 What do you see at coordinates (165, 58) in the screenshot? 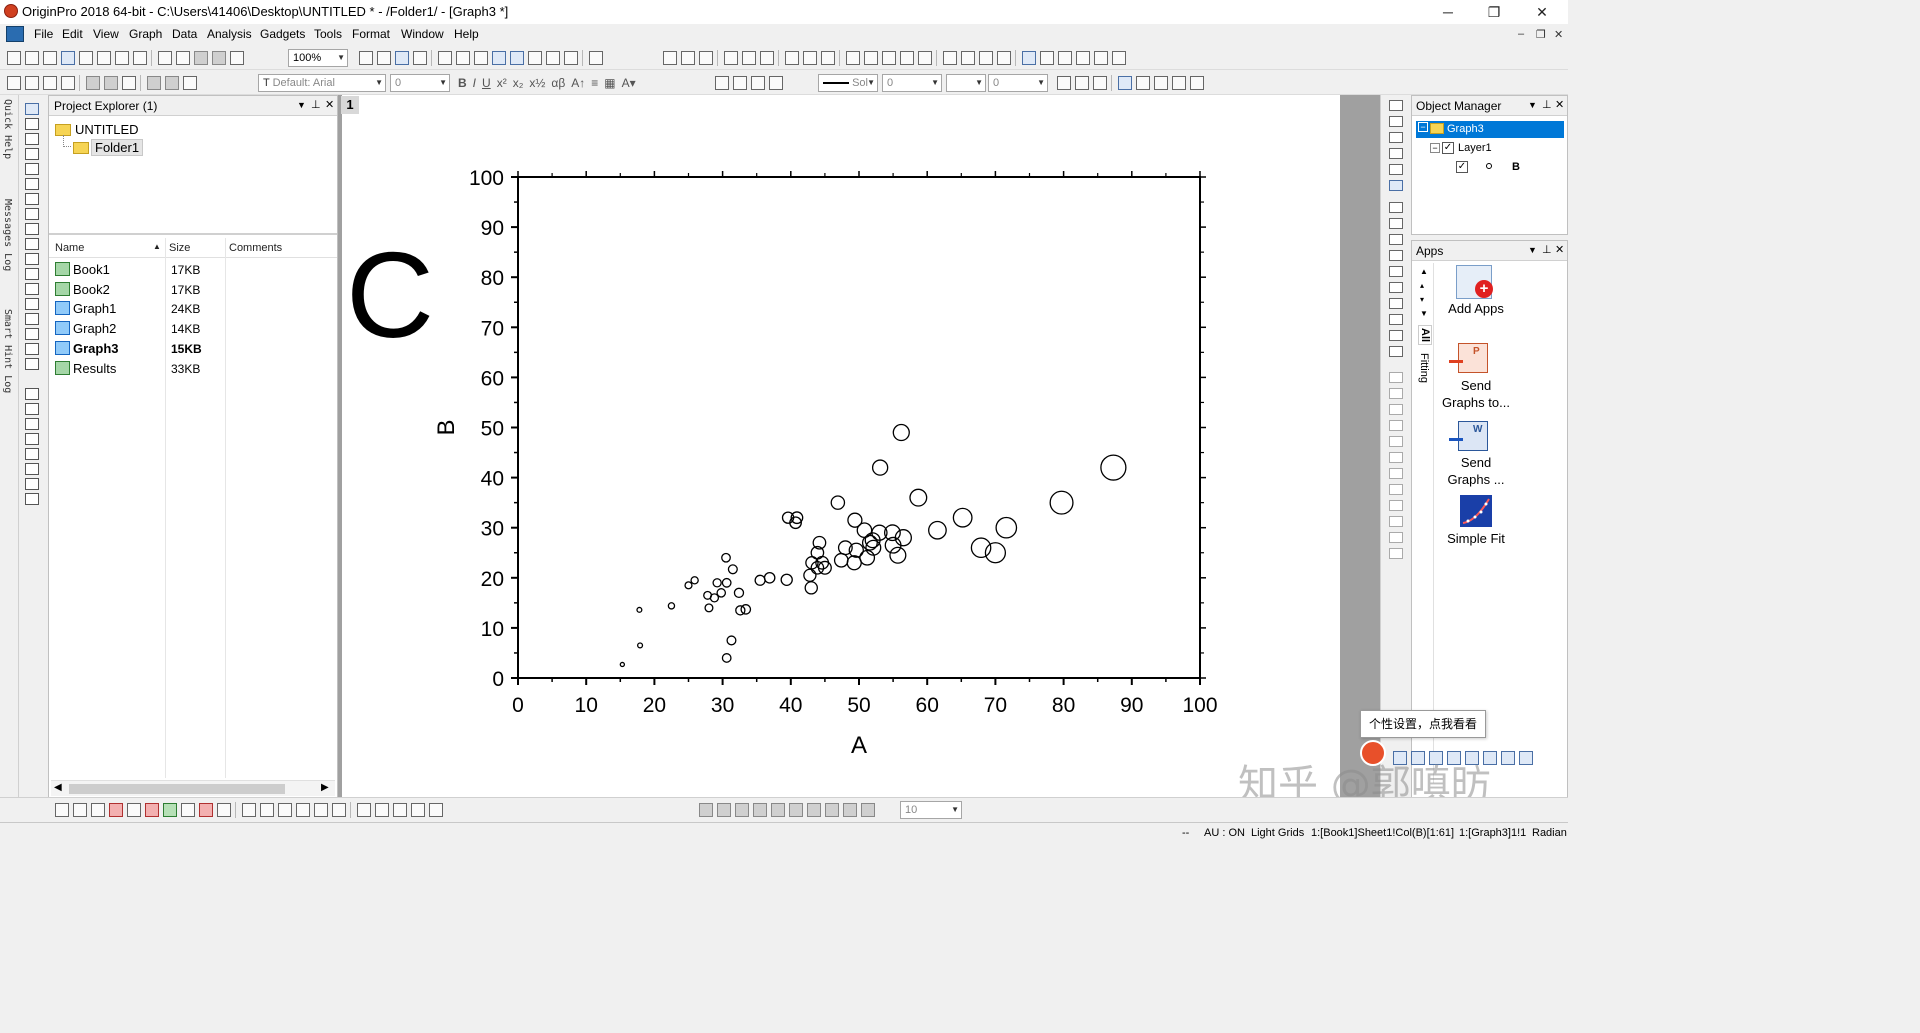
I see `open-icon` at bounding box center [165, 58].